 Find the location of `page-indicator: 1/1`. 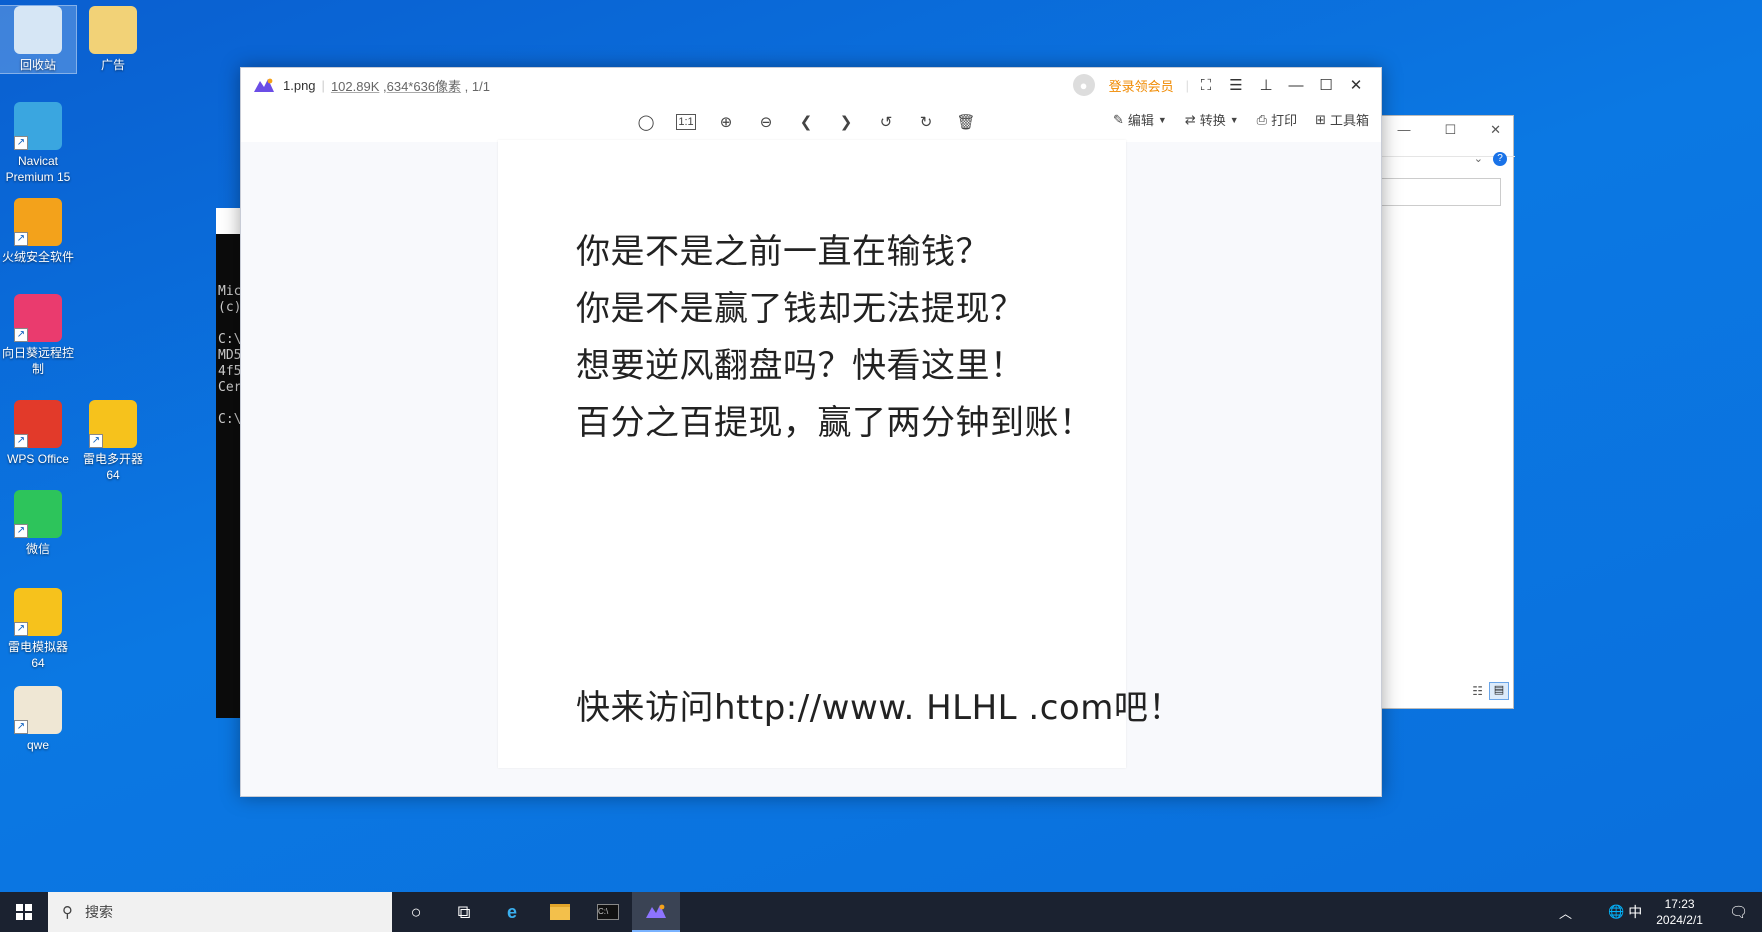

page-indicator: 1/1 is located at coordinates (480, 86).